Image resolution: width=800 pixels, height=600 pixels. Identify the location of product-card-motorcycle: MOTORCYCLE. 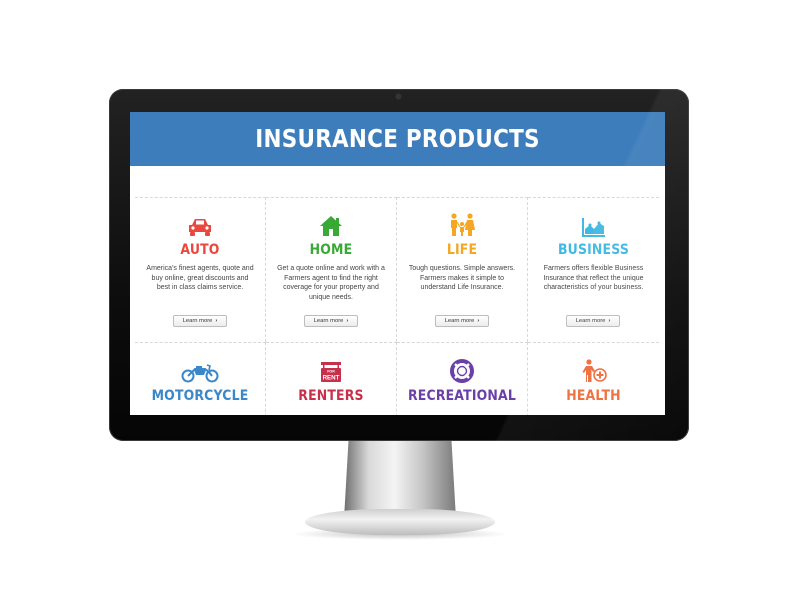
(200, 378).